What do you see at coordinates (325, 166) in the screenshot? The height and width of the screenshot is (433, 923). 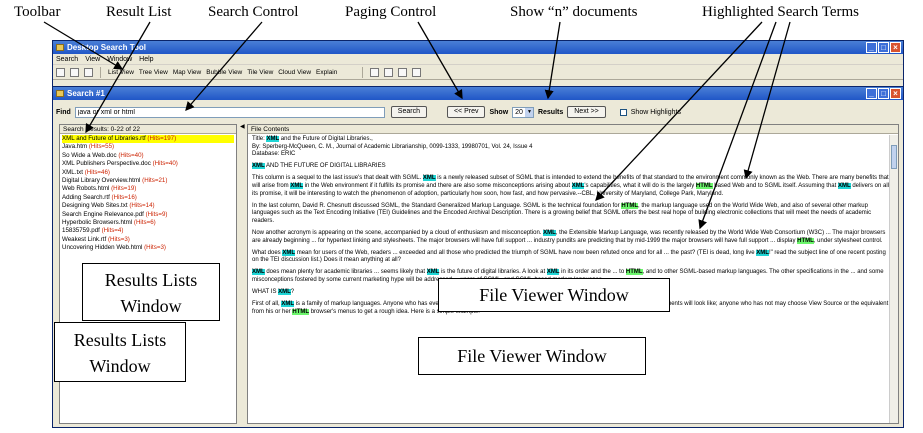 I see `text-run: AND THE FUTURE OF DIGITAL LIBRARIES` at bounding box center [325, 166].